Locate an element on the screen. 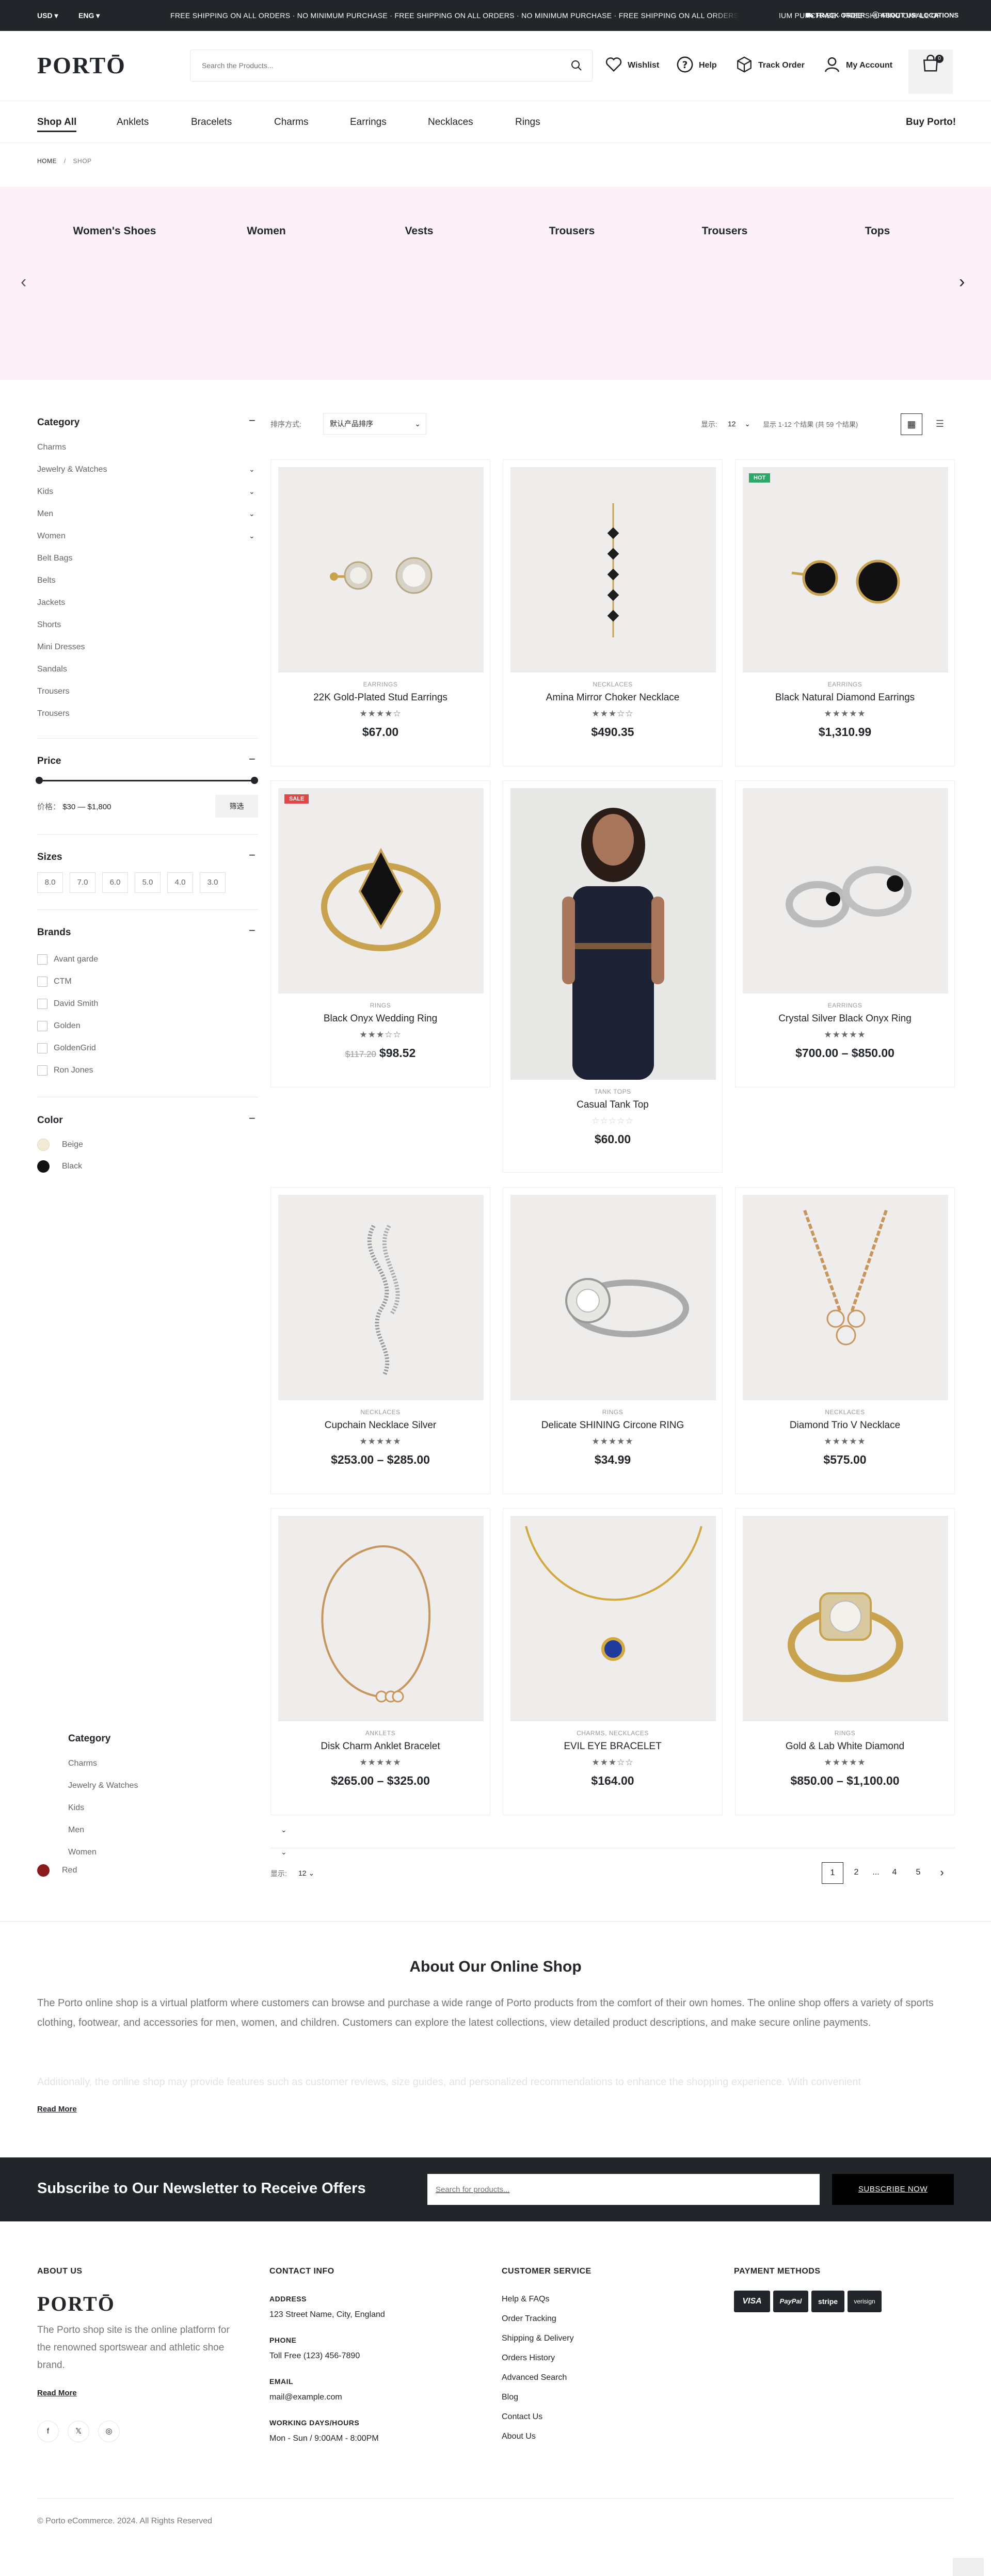 This screenshot has height=2576, width=991. product-name: Disk Charm Anklet Bracelet is located at coordinates (380, 1746).